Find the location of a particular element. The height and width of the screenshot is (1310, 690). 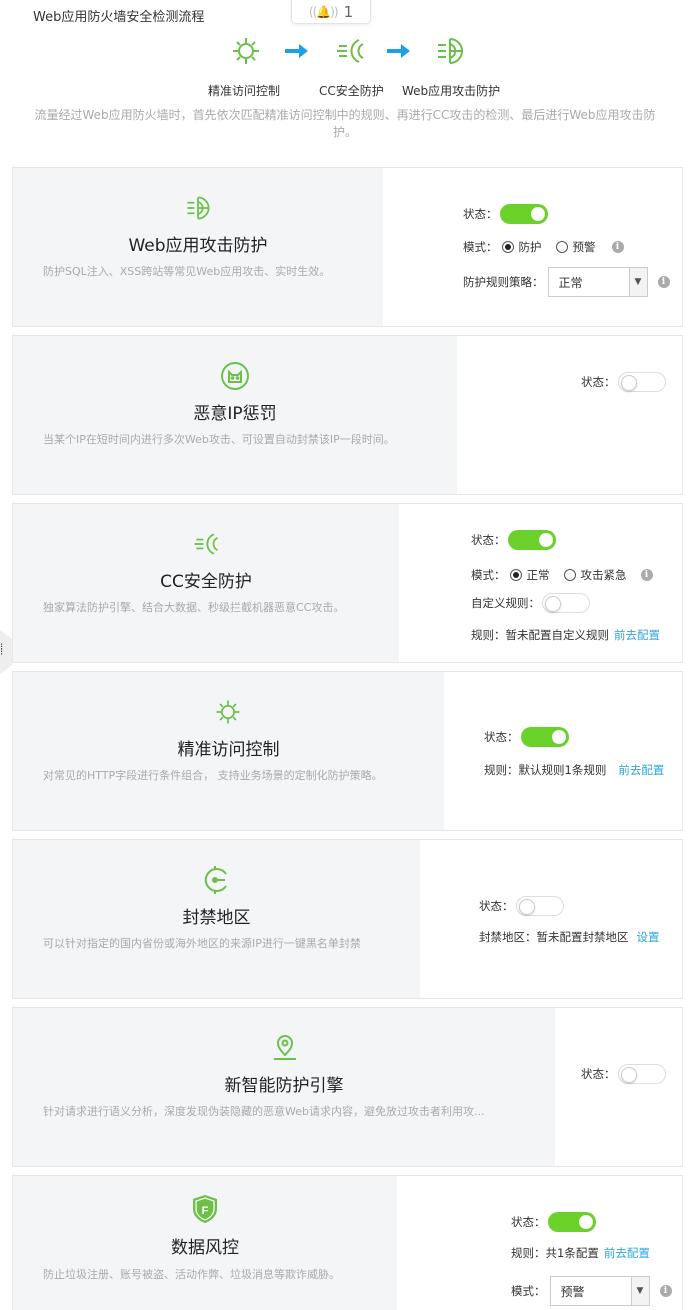

card-description: 当某个IP在短时间内进行多次Web攻击、可设置自动封禁该IP一段时间。 is located at coordinates (219, 439).